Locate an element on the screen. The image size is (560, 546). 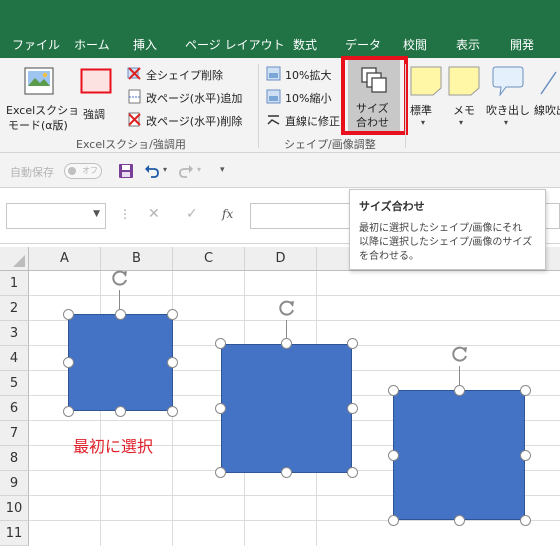
note-memo-label: メモ is located at coordinates (464, 110).